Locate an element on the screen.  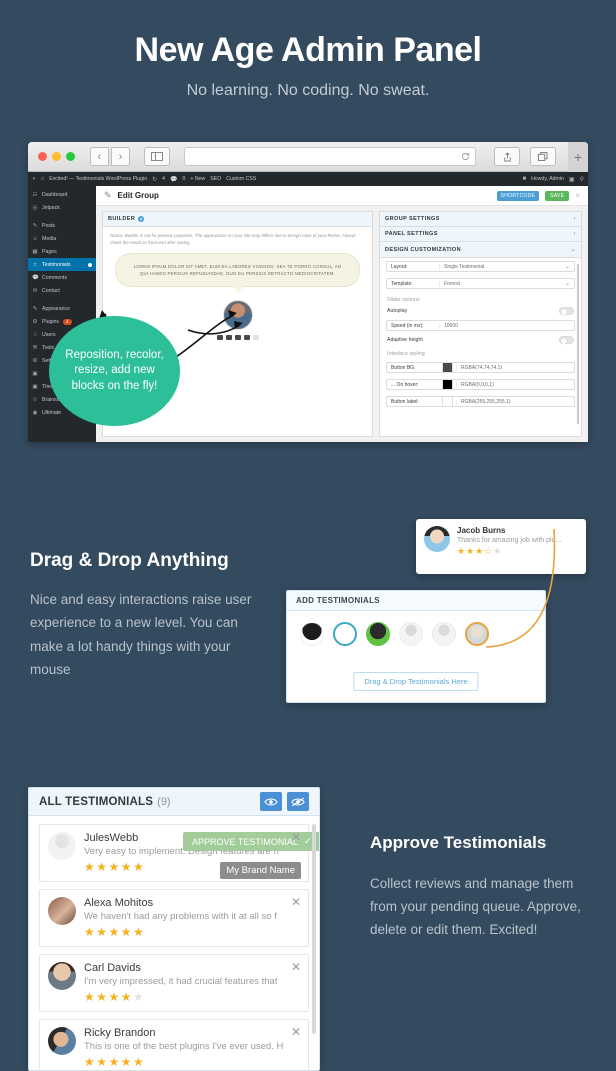
window-controls is located at coordinates (54, 156).